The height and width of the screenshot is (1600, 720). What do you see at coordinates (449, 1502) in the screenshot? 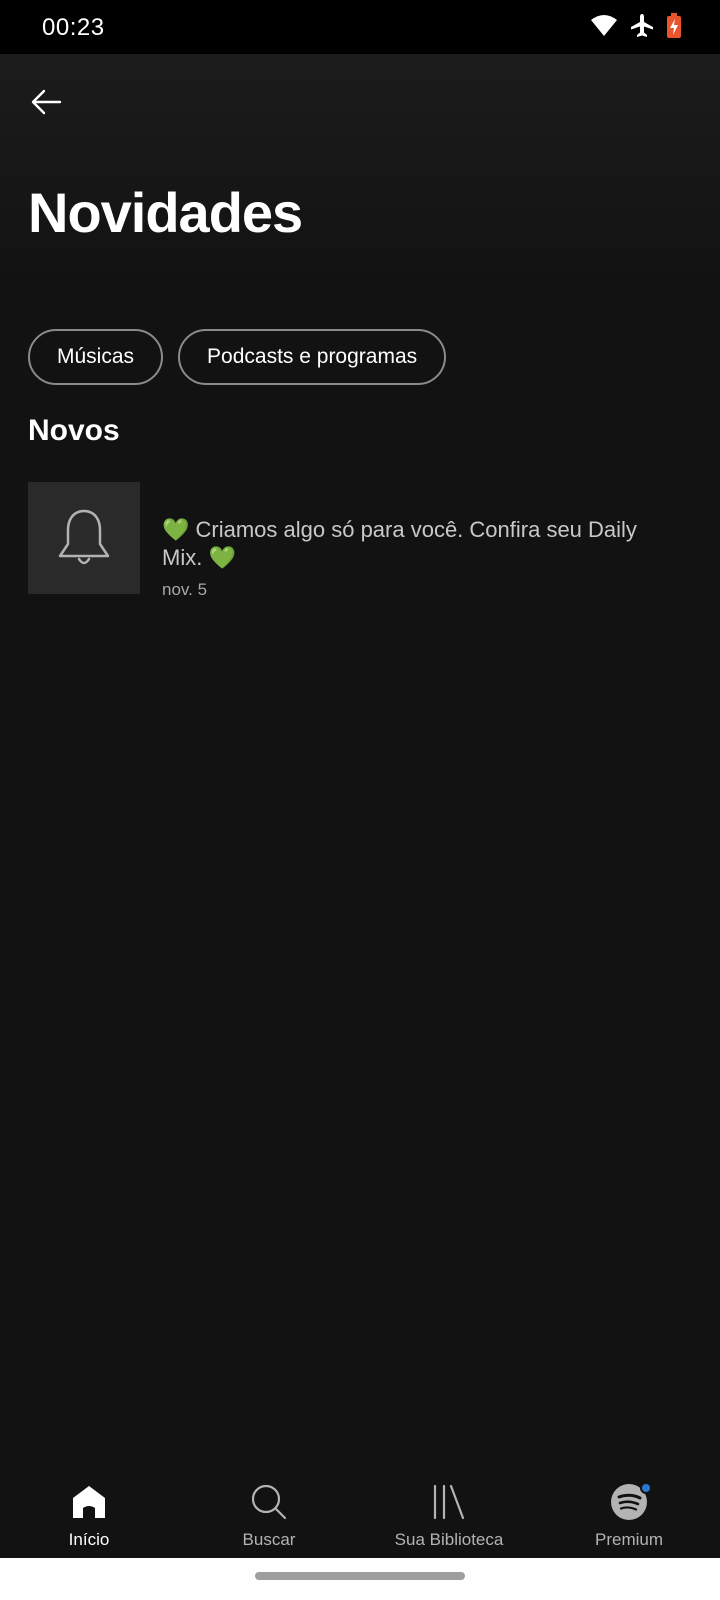
I see `library-icon` at bounding box center [449, 1502].